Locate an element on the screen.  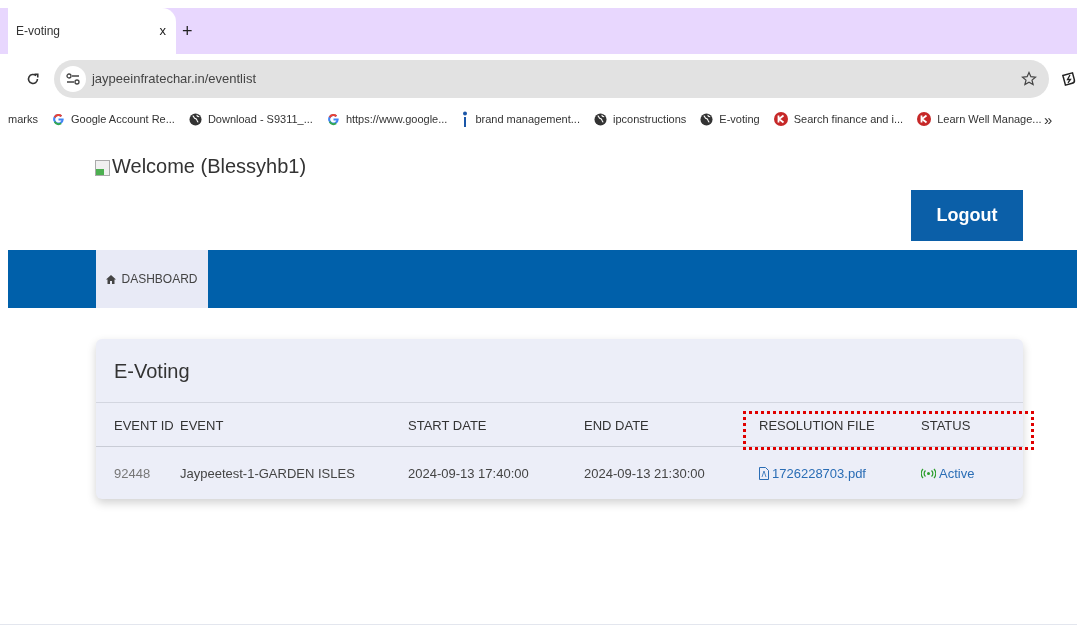
column-header: RESOLUTION FILE is located at coordinates (817, 426).